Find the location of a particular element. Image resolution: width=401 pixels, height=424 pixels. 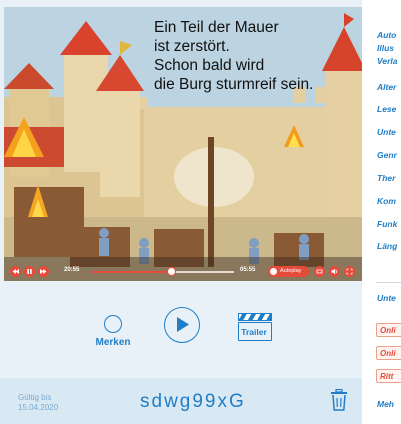

validity-info: Gültig bis 15.04.2020 is located at coordinates (38, 403).